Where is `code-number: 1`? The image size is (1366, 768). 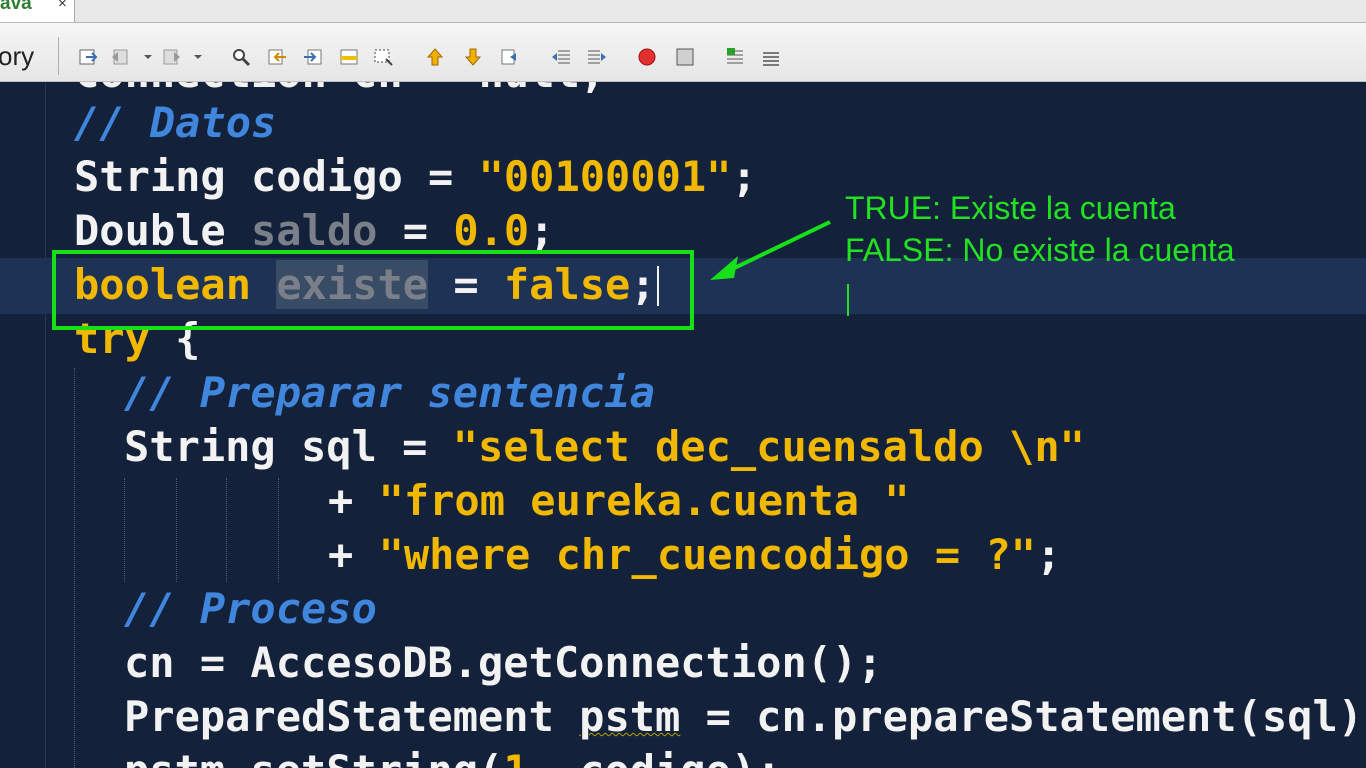
code-number: 1 is located at coordinates (515, 757).